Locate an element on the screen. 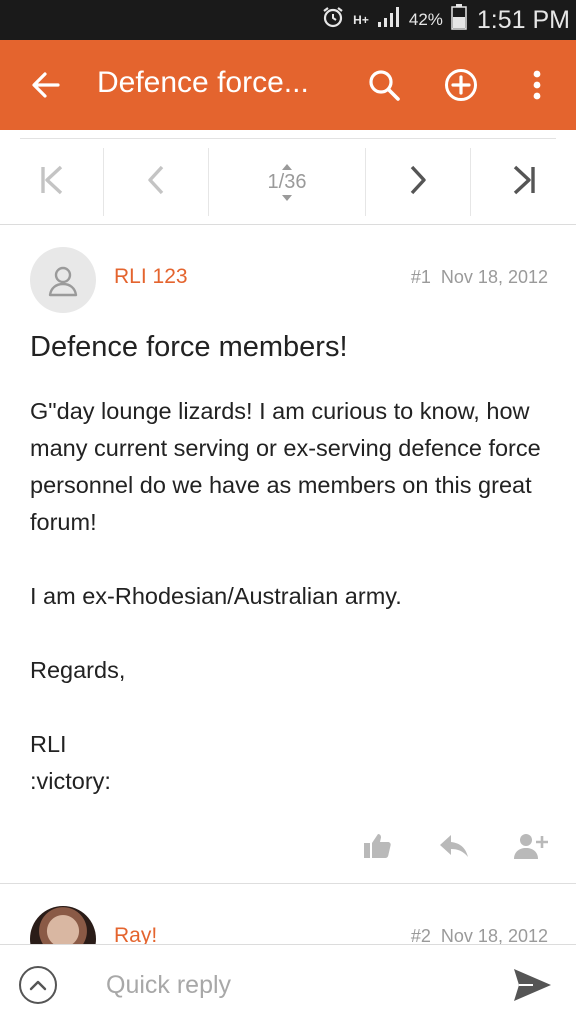 Image resolution: width=576 pixels, height=1024 pixels. page-total: 36 is located at coordinates (295, 181).